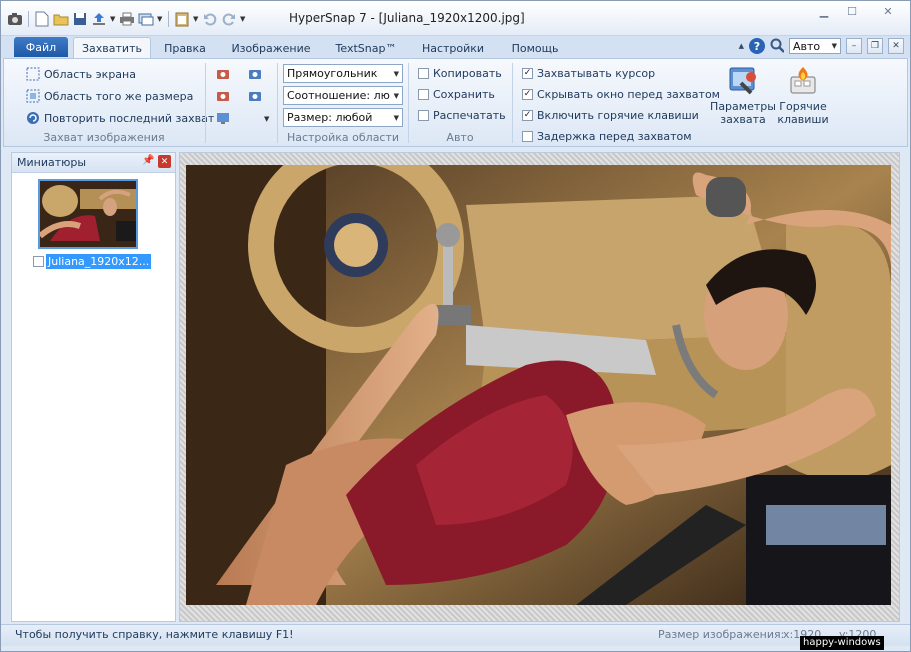  I want to click on capture-cursor-label: Захватывать курсор, so click(596, 73).